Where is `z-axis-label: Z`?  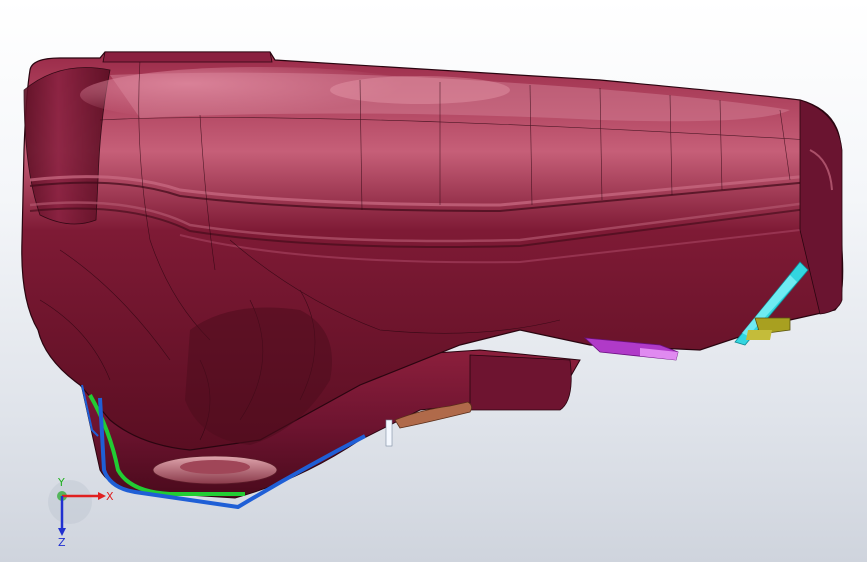
z-axis-label: Z is located at coordinates (62, 542).